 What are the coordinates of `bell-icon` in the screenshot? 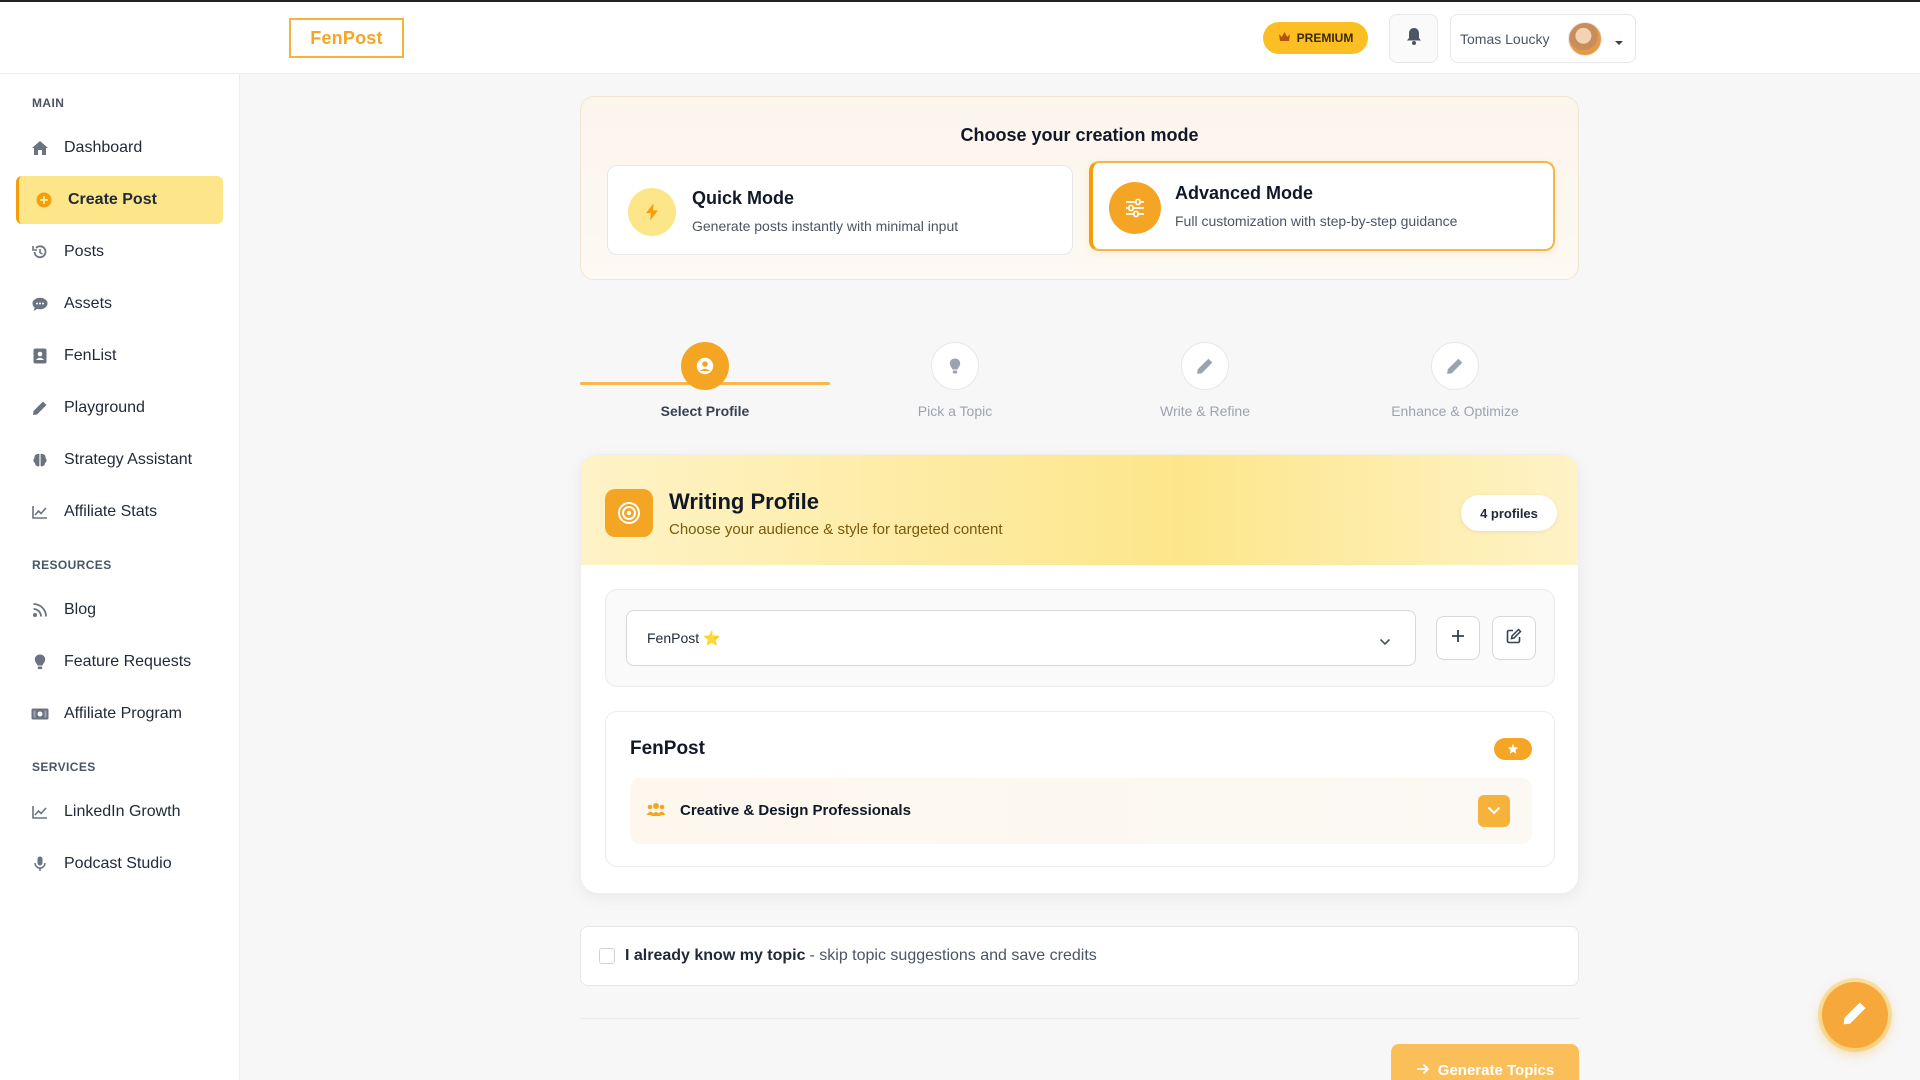 It's located at (1414, 38).